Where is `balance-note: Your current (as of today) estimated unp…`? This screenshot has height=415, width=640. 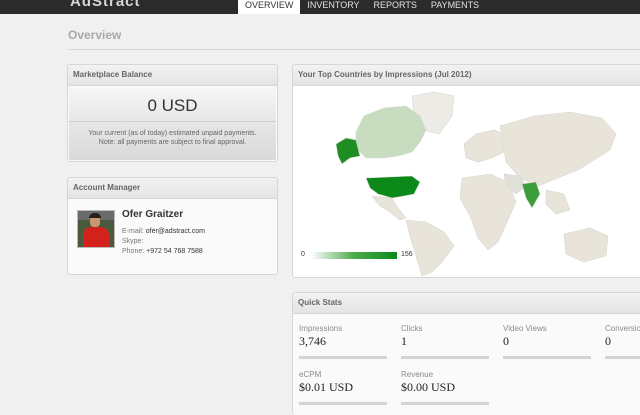
balance-note: Your current (as of today) estimated unp… is located at coordinates (172, 138).